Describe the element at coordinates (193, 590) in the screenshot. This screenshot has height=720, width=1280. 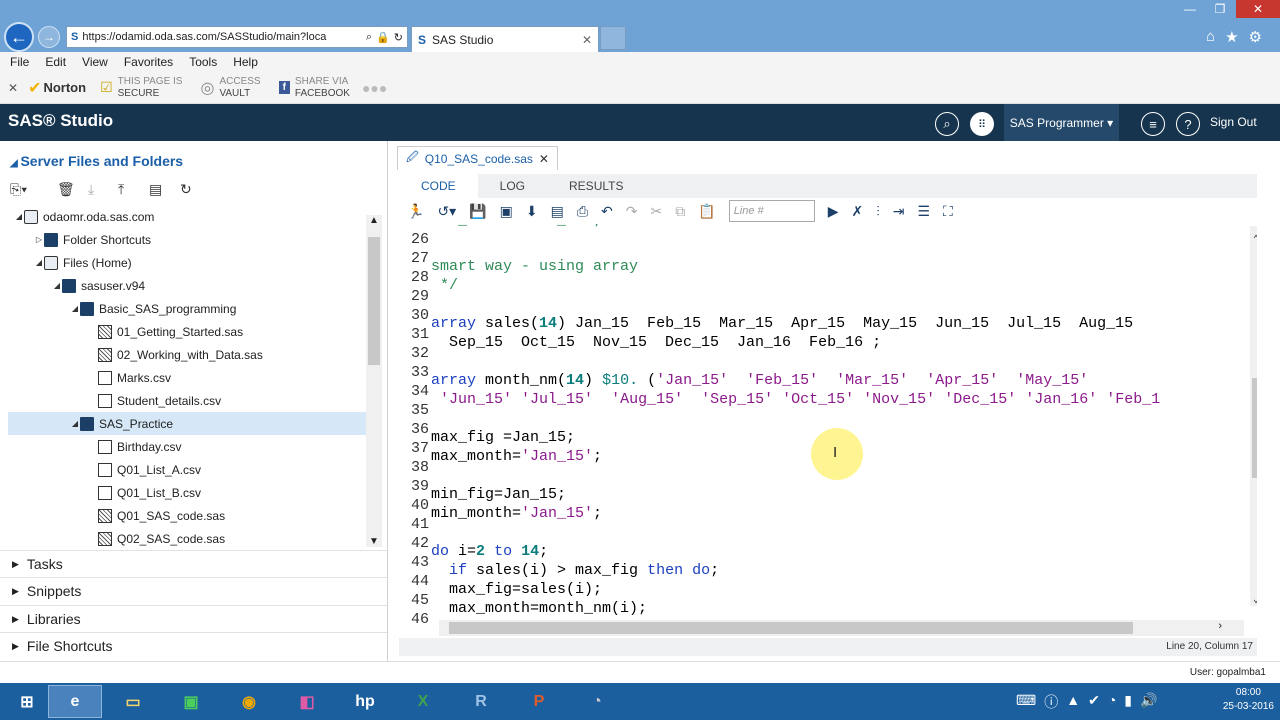
I see `section-snippets: ▶ Snippets` at that location.